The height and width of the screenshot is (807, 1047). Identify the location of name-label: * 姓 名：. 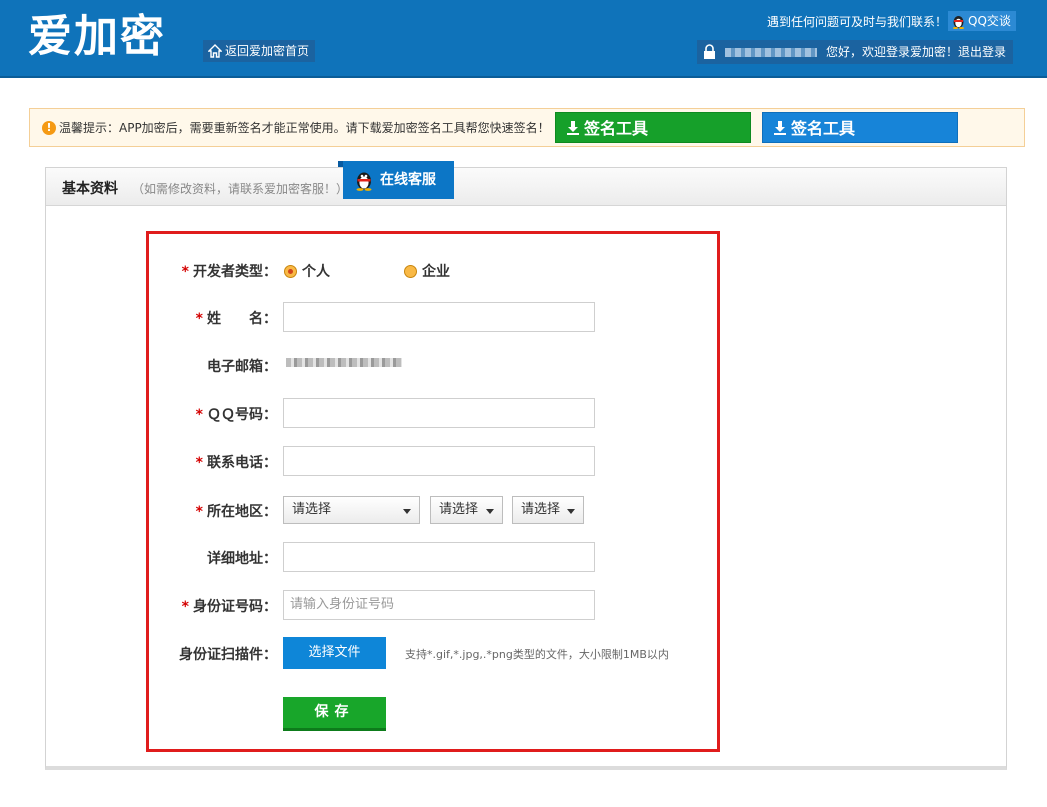
(236, 318).